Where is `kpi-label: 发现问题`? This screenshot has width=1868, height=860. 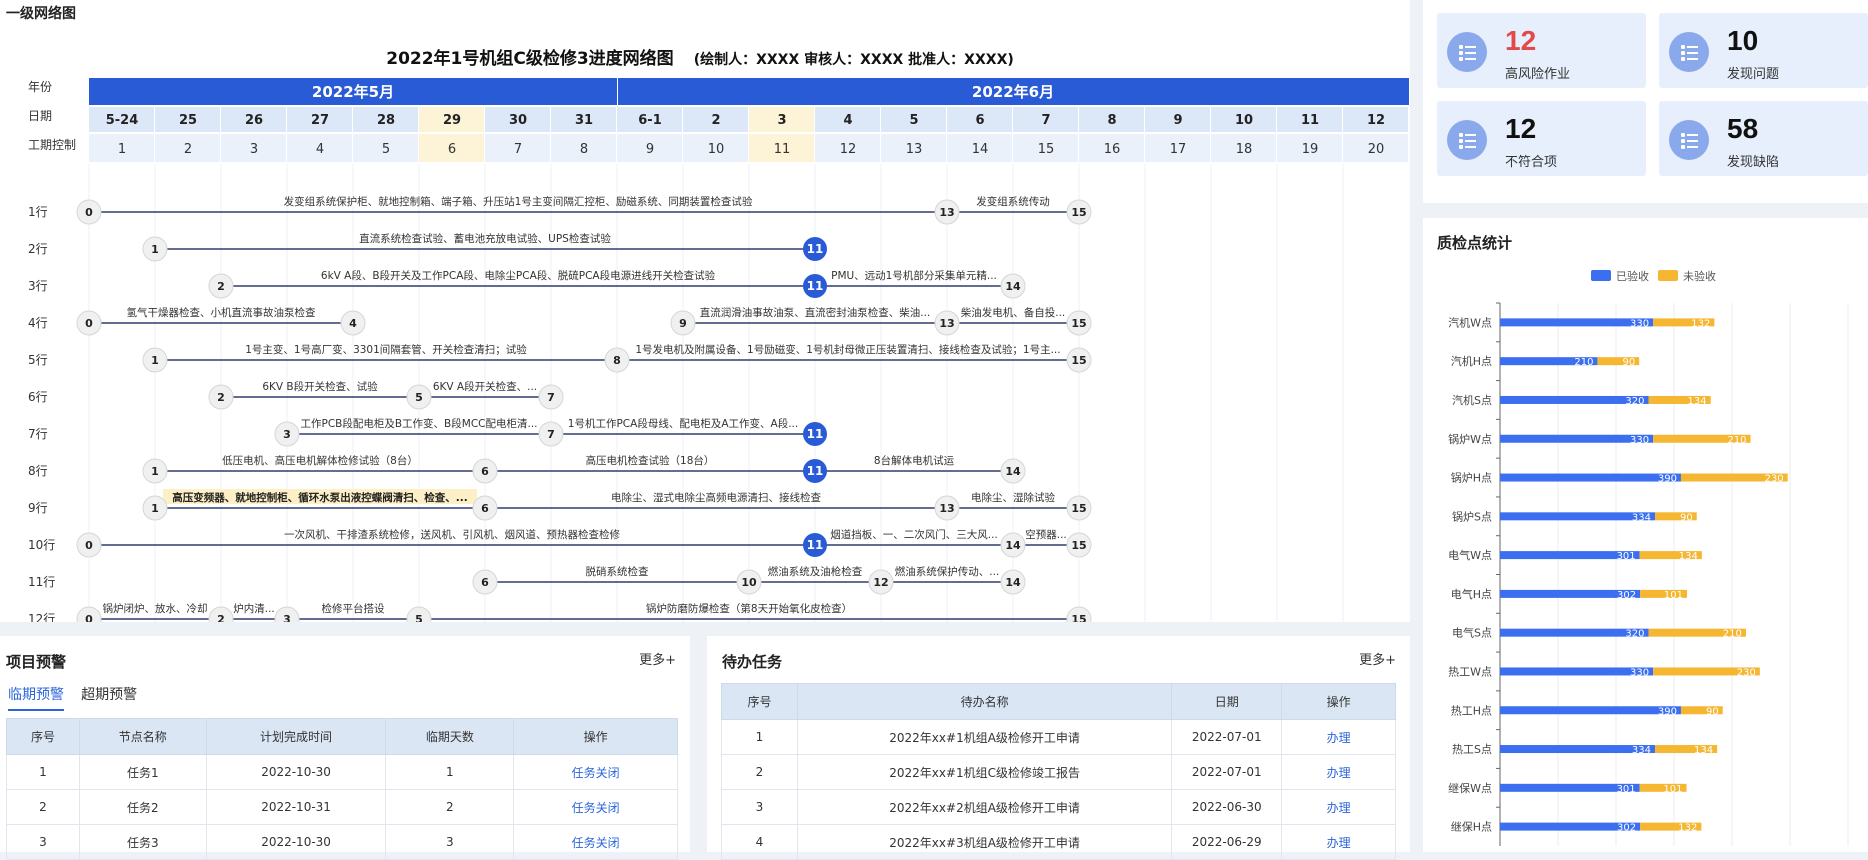
kpi-label: 发现问题 is located at coordinates (1753, 74).